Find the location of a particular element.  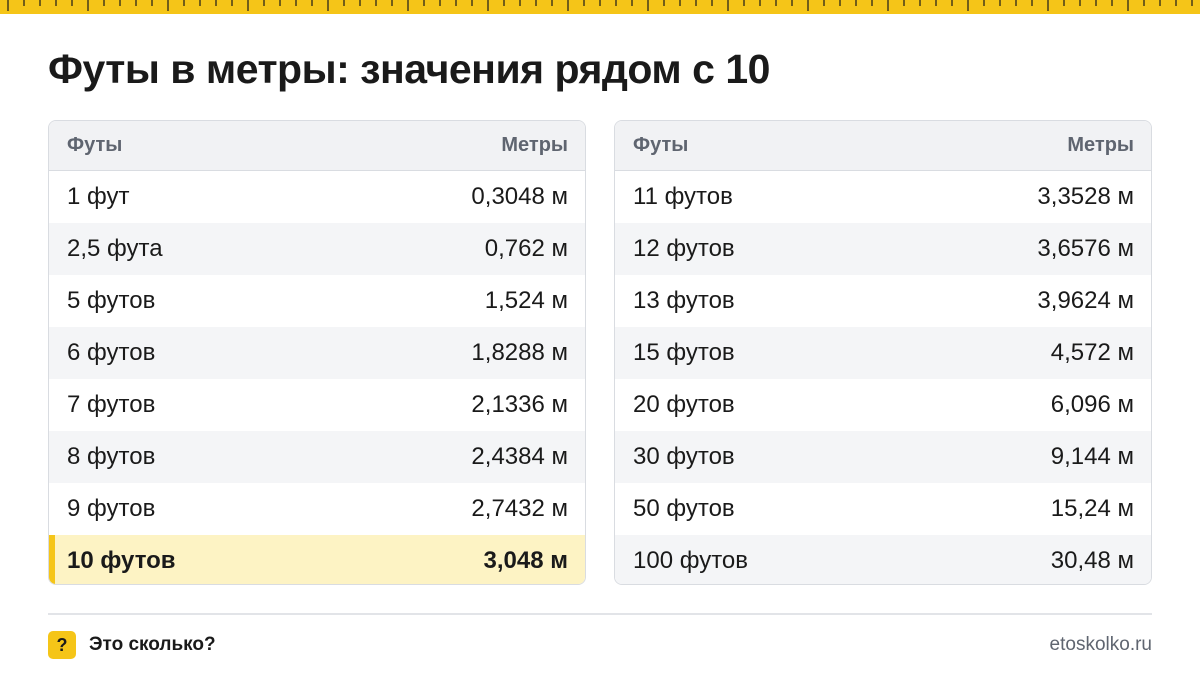

table-row: 15 футов 4,572 м is located at coordinates (883, 353).